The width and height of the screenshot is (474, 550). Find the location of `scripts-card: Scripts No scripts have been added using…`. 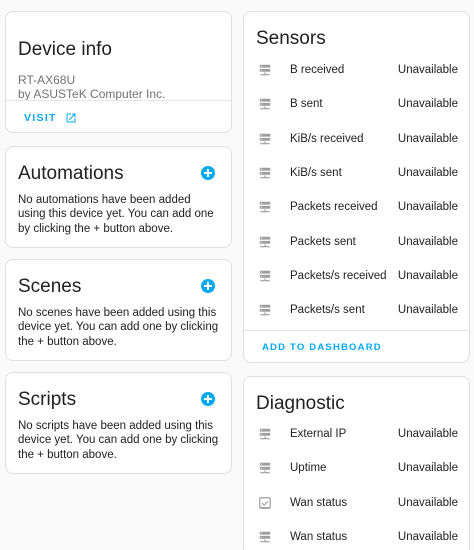

scripts-card: Scripts No scripts have been added using… is located at coordinates (118, 423).